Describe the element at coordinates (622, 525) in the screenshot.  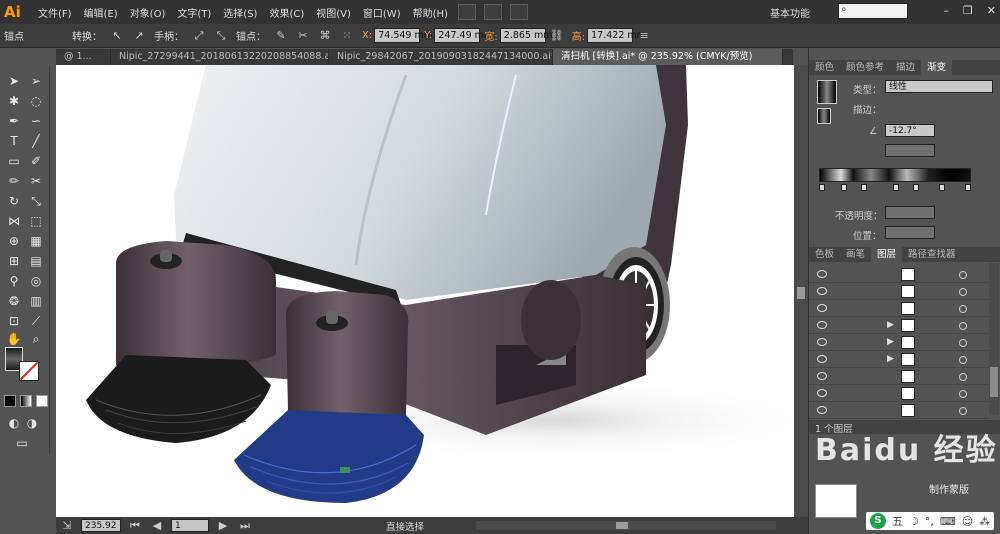
I see `horizontal-scroll-thumb` at that location.